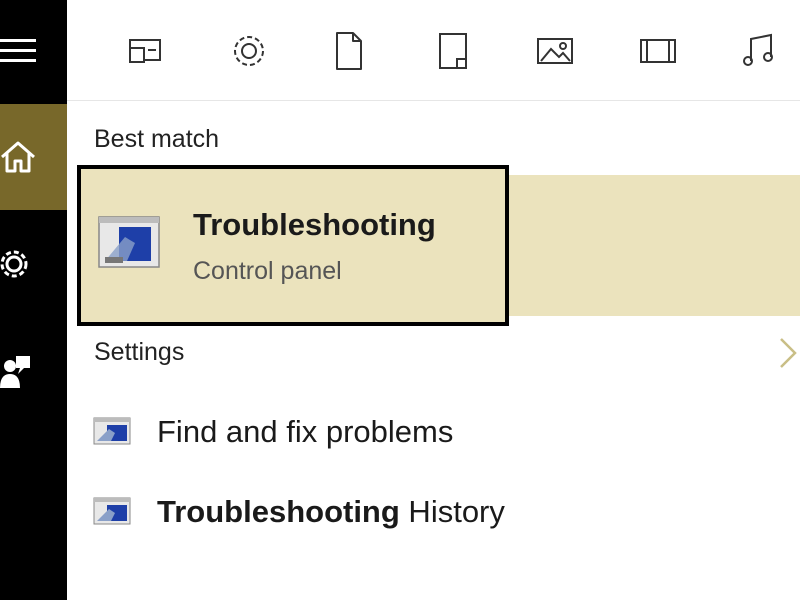 This screenshot has height=600, width=800. I want to click on apps-filter-icon, so click(145, 51).